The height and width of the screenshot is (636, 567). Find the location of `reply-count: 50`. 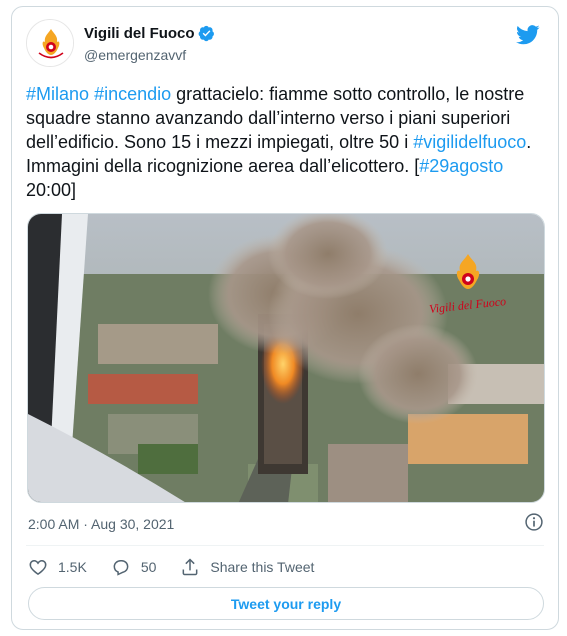

reply-count: 50 is located at coordinates (148, 567).